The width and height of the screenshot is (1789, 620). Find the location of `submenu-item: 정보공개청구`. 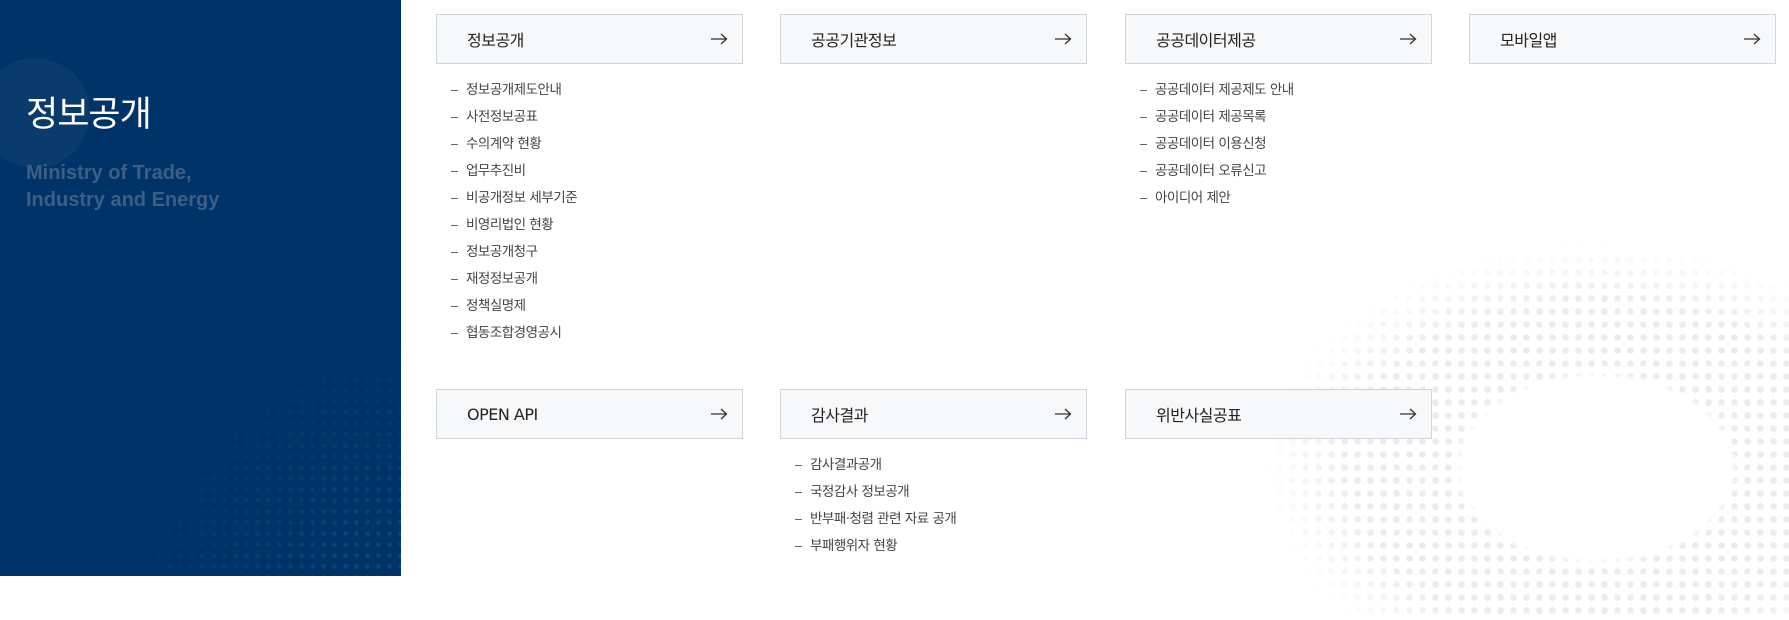

submenu-item: 정보공개청구 is located at coordinates (514, 252).